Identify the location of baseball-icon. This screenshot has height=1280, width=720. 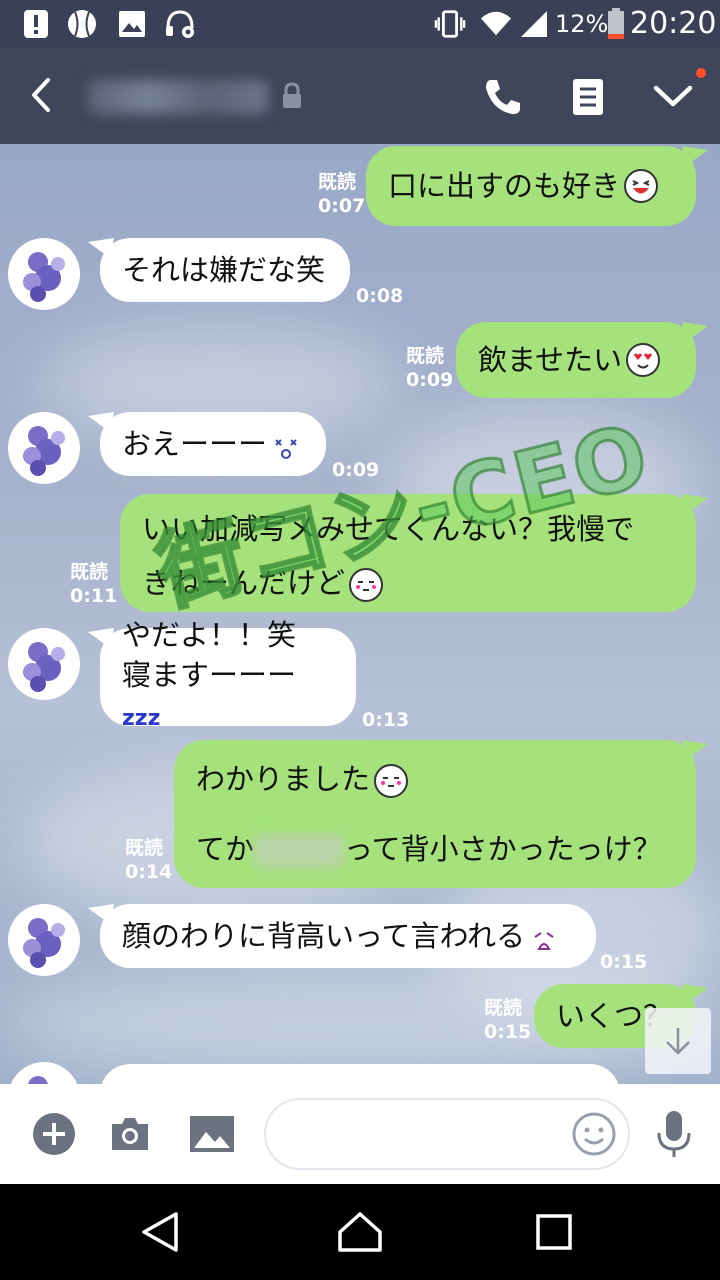
(82, 24).